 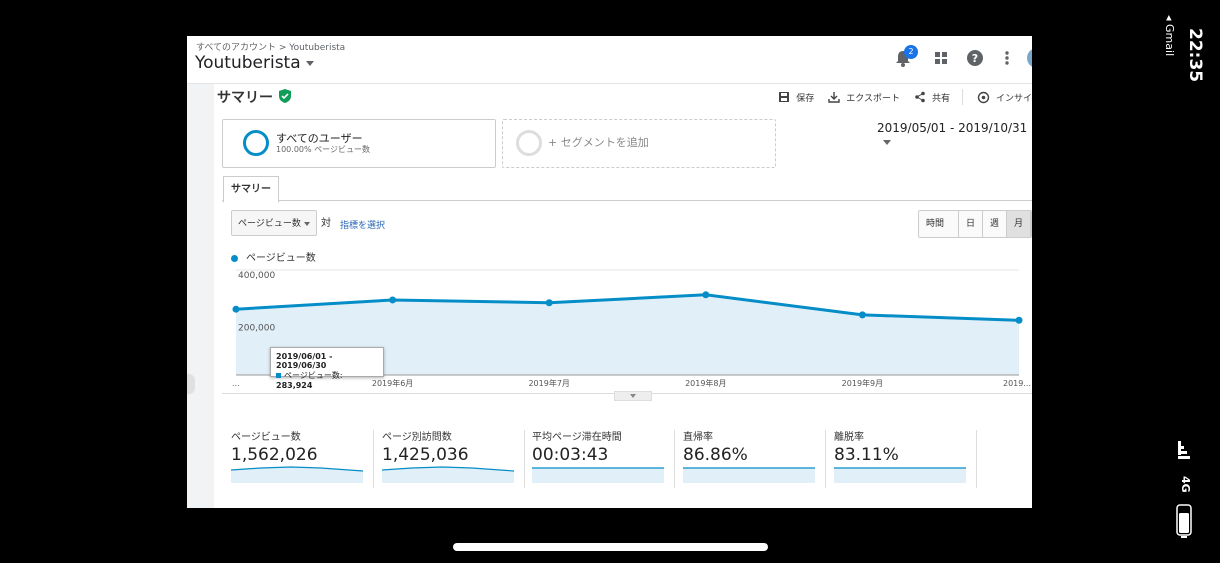 What do you see at coordinates (610, 547) in the screenshot?
I see `home-indicator` at bounding box center [610, 547].